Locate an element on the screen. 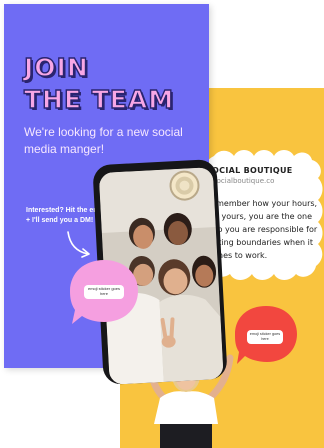 Image resolution: width=324 pixels, height=448 pixels. headline-line-2: THE TEAM is located at coordinates (99, 99).